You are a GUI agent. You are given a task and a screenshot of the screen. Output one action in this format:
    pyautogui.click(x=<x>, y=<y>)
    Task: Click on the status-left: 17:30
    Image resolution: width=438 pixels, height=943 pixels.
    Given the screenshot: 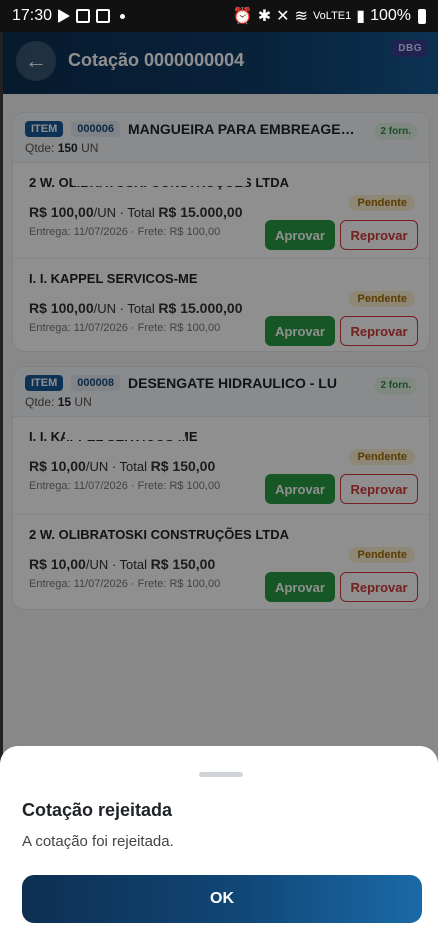 What is the action you would take?
    pyautogui.click(x=69, y=16)
    